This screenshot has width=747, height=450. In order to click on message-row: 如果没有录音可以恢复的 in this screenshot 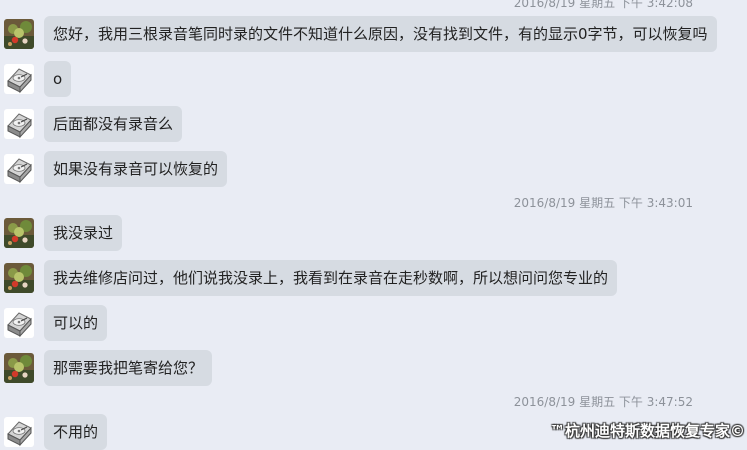, I will do `click(373, 169)`.